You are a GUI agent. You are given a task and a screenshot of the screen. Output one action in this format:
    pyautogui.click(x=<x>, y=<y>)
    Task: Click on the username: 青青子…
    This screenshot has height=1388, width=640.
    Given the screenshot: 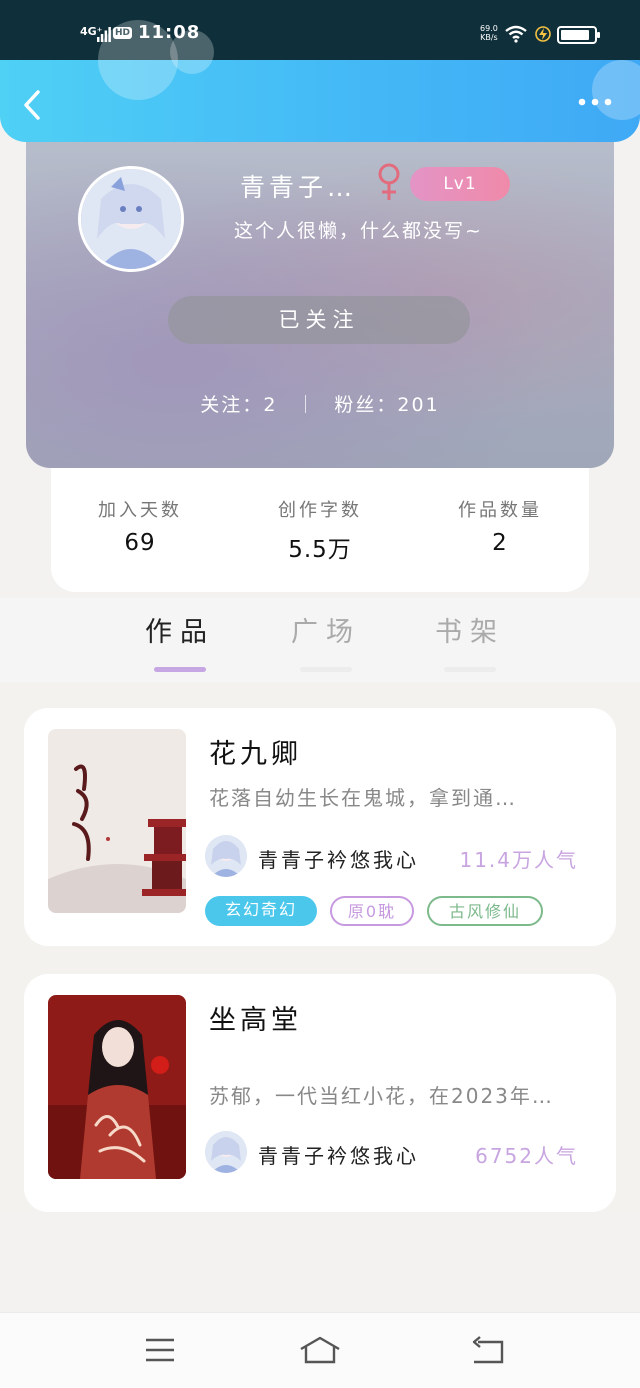 What is the action you would take?
    pyautogui.click(x=298, y=187)
    